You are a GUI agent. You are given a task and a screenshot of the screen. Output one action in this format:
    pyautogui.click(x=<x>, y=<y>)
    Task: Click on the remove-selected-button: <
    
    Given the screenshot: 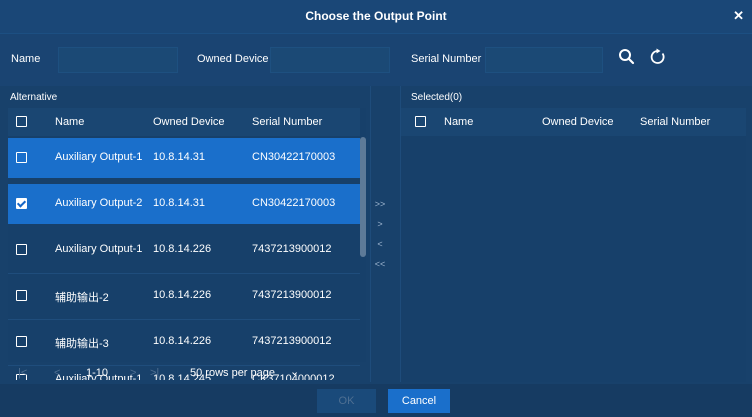 What is the action you would take?
    pyautogui.click(x=380, y=244)
    